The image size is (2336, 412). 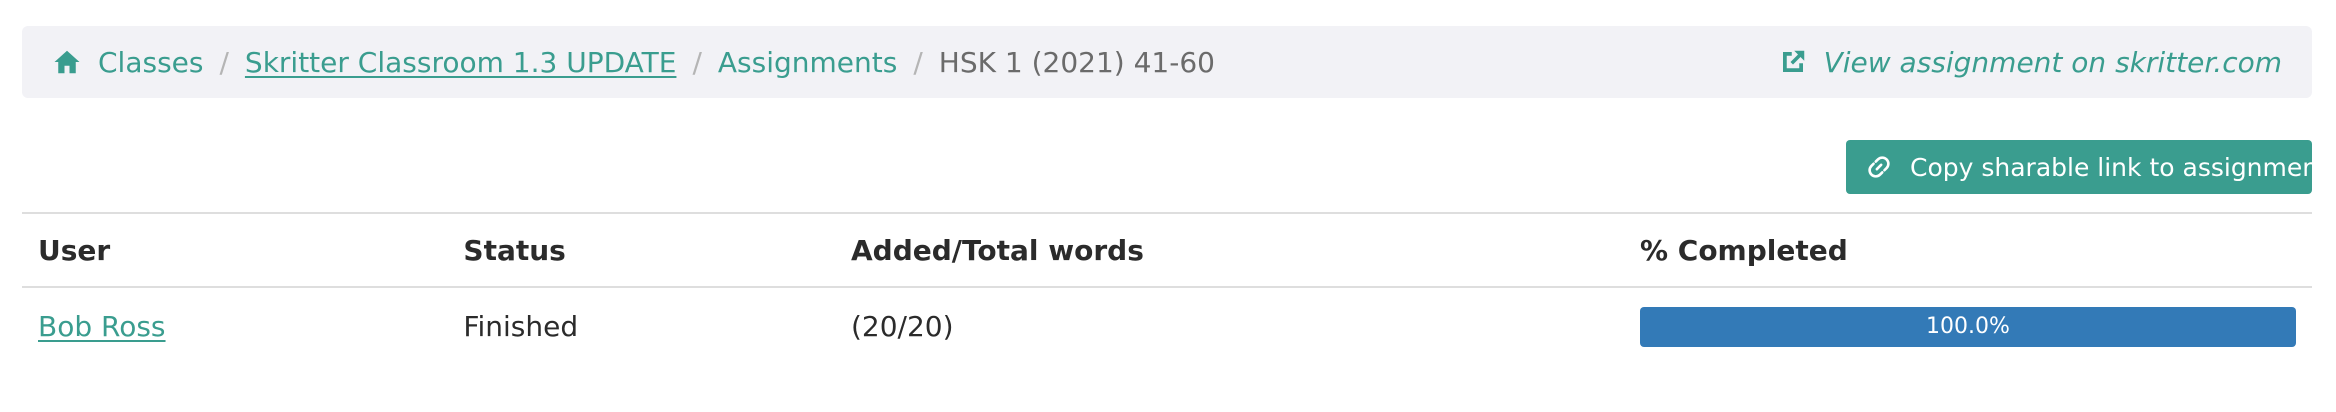 I want to click on progress-bar: 100.0%, so click(x=1967, y=326).